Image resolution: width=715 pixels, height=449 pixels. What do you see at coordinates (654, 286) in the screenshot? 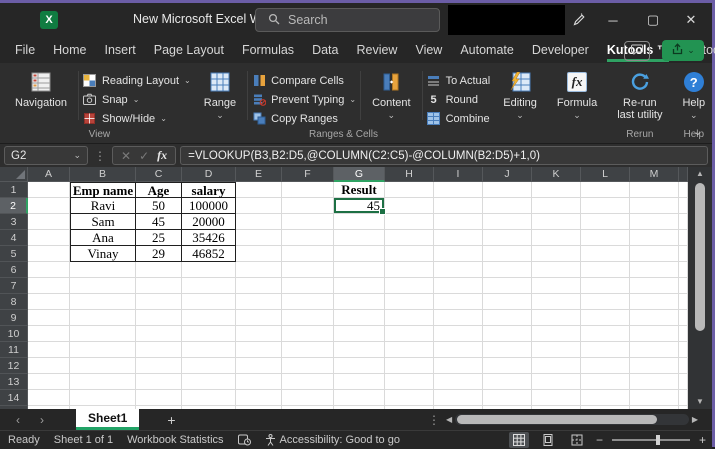
I see `cell-M7` at bounding box center [654, 286].